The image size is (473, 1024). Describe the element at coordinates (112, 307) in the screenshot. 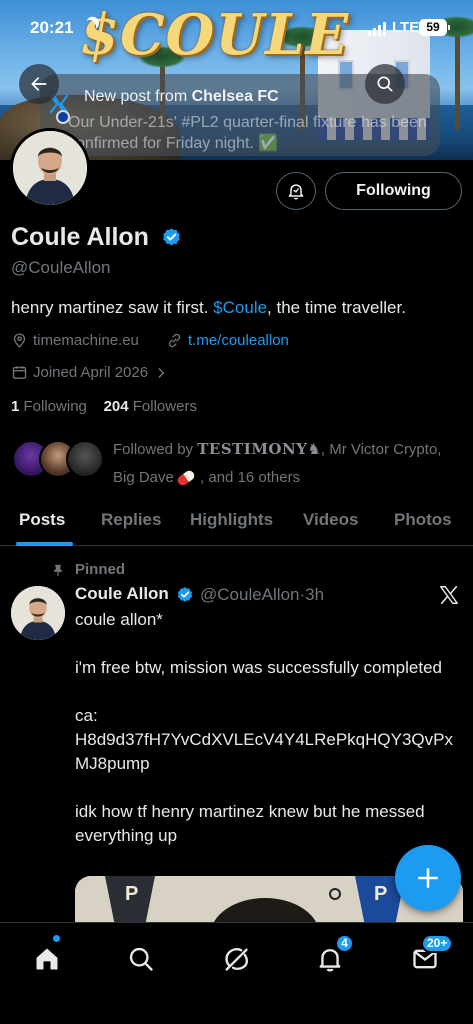

I see `bio-text: henry martinez saw it first.` at that location.